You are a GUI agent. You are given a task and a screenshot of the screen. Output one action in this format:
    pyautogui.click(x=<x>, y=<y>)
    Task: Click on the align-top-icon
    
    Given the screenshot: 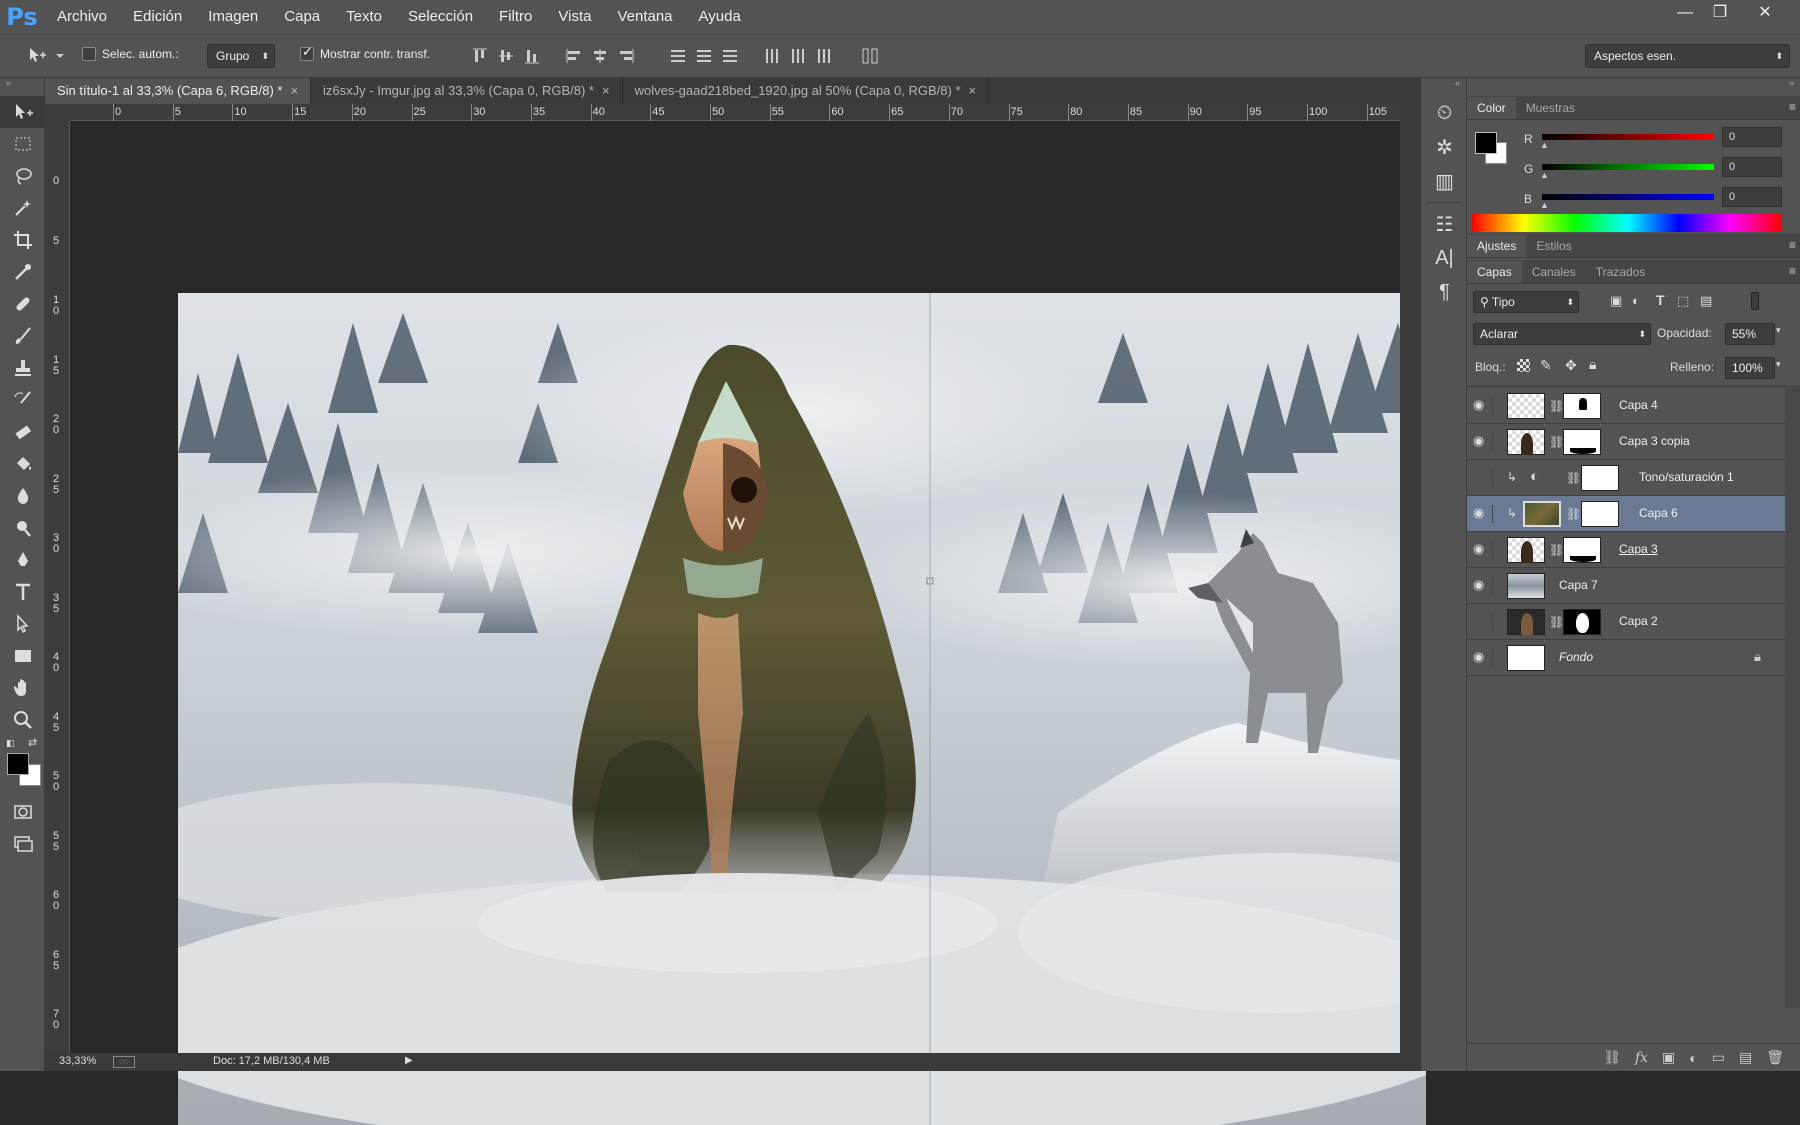 What is the action you would take?
    pyautogui.click(x=480, y=56)
    